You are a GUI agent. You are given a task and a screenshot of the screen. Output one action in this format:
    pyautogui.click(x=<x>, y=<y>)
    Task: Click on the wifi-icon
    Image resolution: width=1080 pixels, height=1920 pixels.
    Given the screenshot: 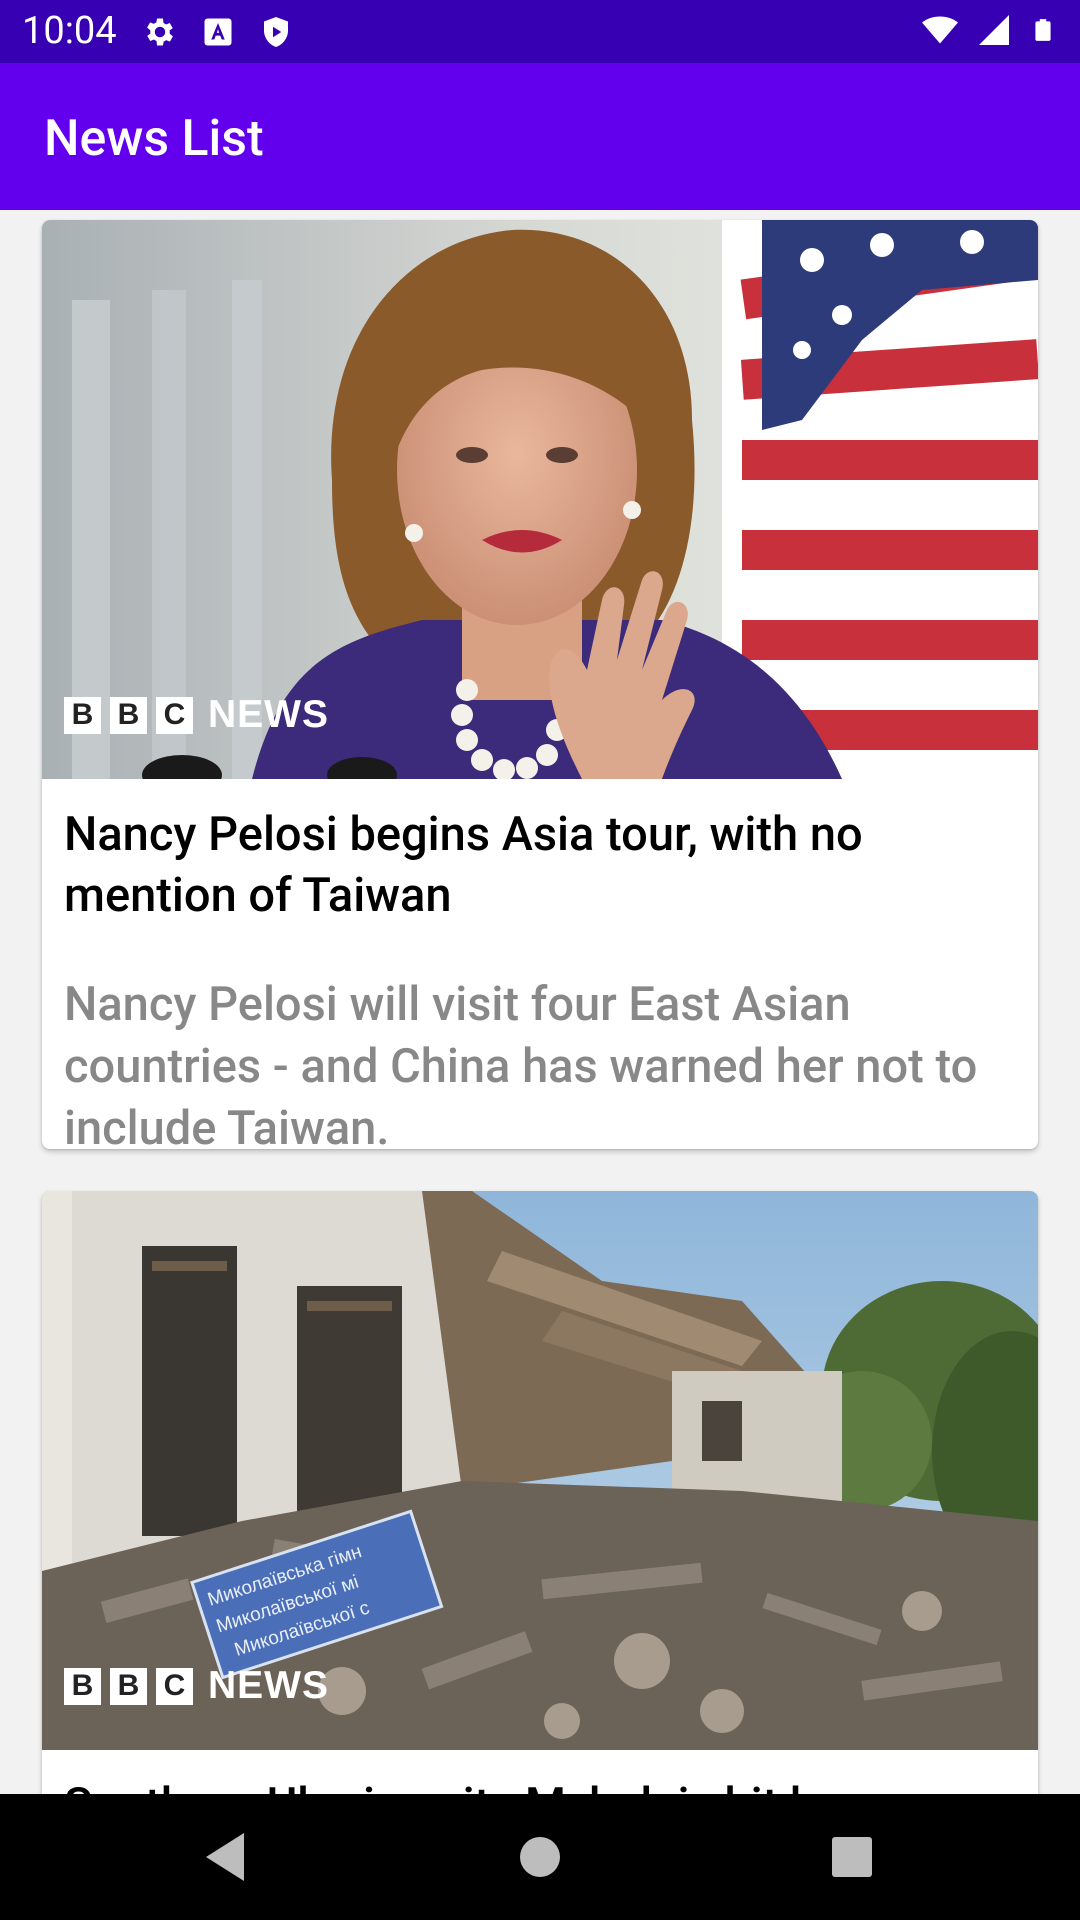 What is the action you would take?
    pyautogui.click(x=940, y=30)
    